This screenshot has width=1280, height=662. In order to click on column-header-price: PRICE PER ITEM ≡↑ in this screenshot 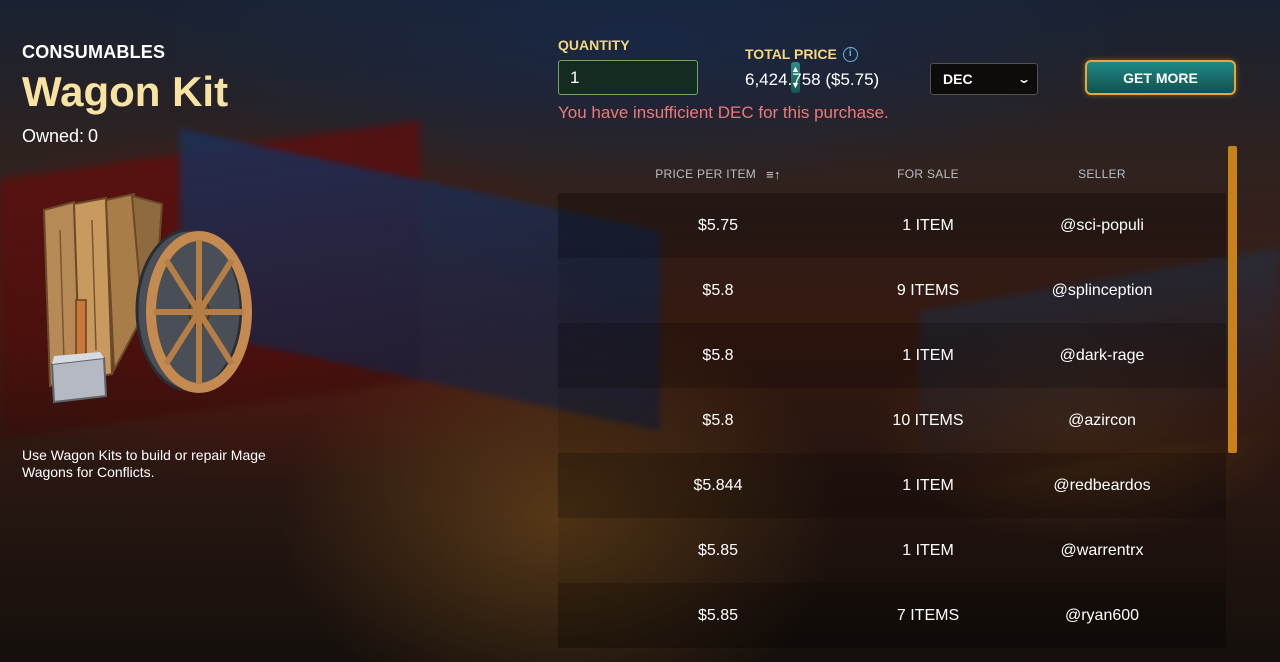, I will do `click(718, 174)`.